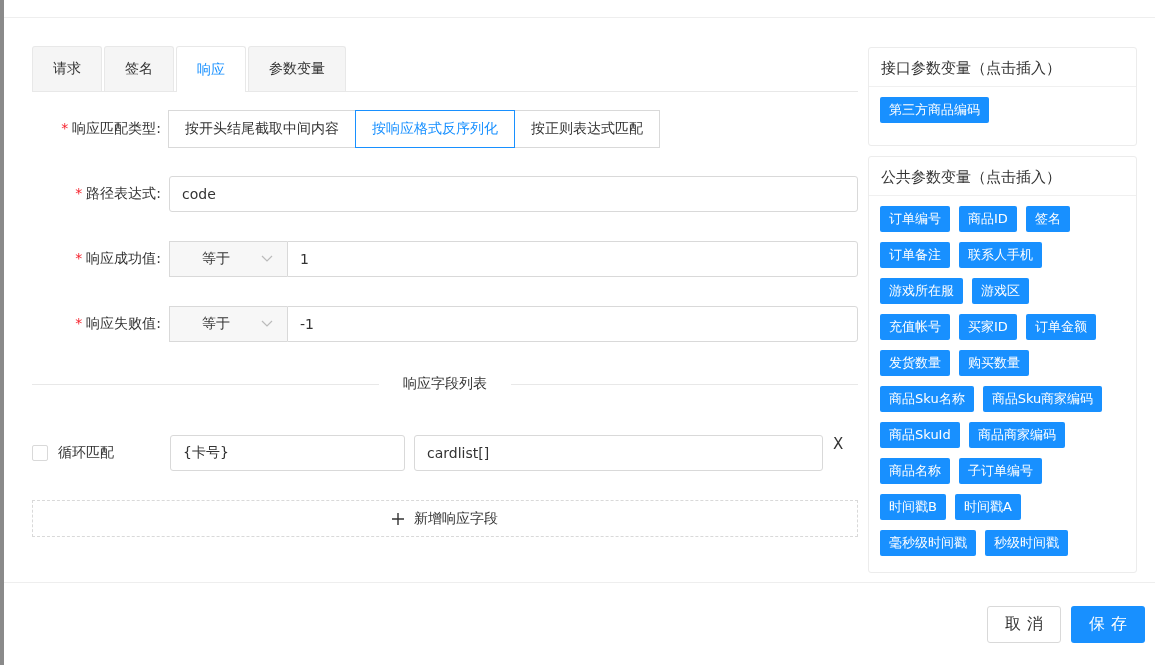 This screenshot has width=1155, height=665. What do you see at coordinates (833, 444) in the screenshot?
I see `remove-button: X` at bounding box center [833, 444].